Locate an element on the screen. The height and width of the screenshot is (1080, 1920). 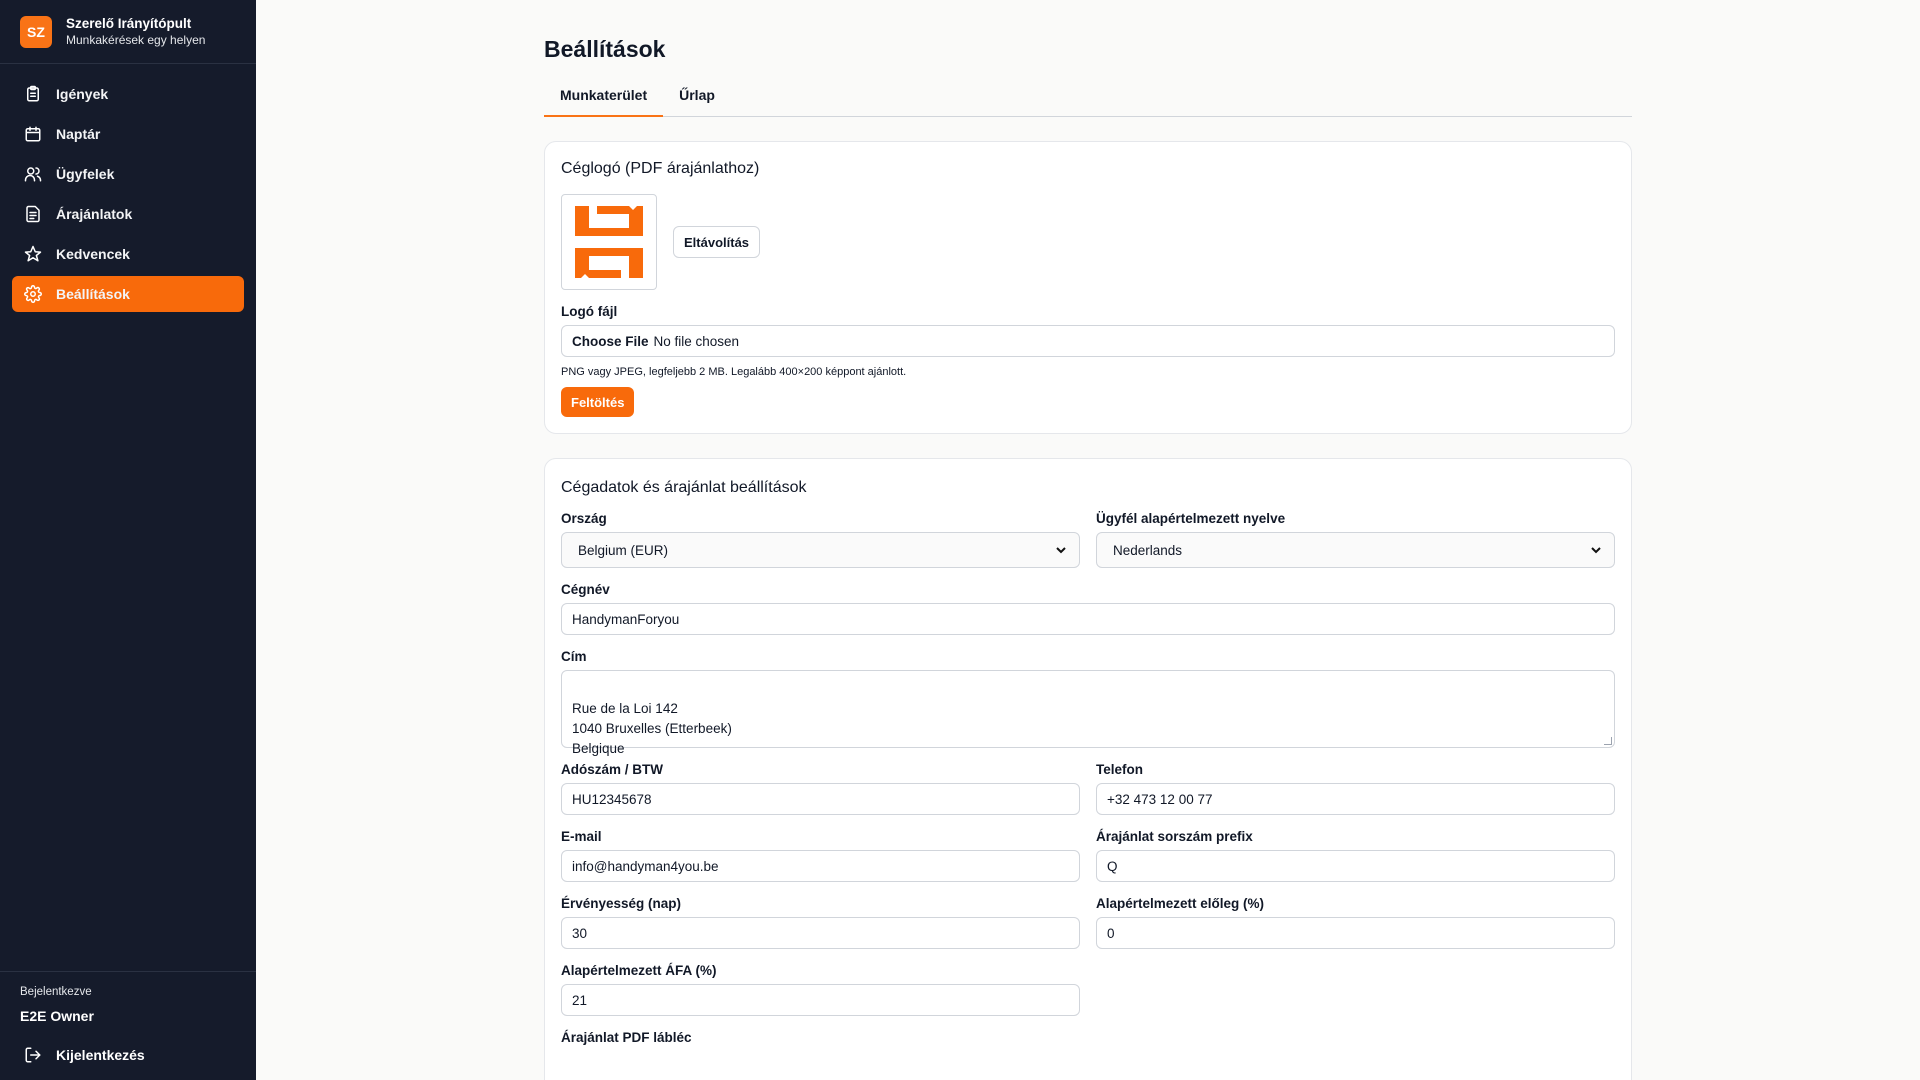
pdf-footer-label: Árajánlat PDF lábléc is located at coordinates (626, 1037).